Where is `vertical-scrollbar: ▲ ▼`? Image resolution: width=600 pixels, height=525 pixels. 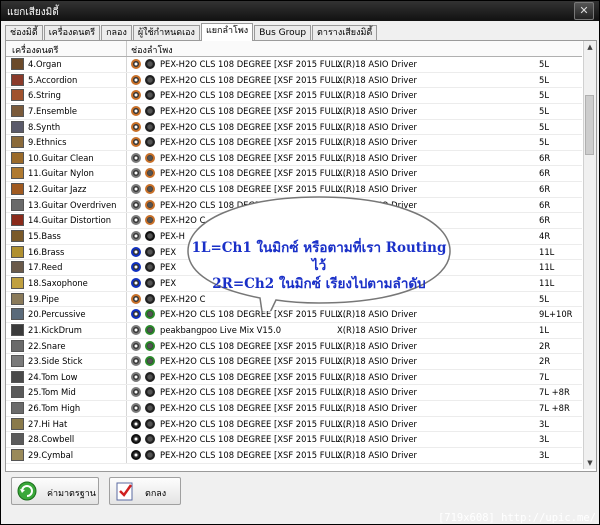 vertical-scrollbar: ▲ ▼ is located at coordinates (589, 255).